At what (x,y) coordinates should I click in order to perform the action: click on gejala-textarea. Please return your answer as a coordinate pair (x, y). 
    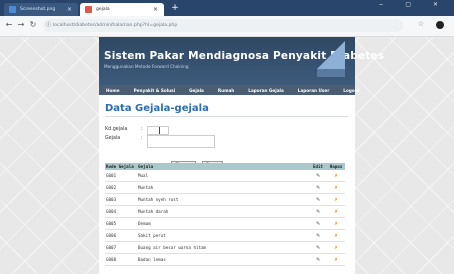
    Looking at the image, I should click on (181, 141).